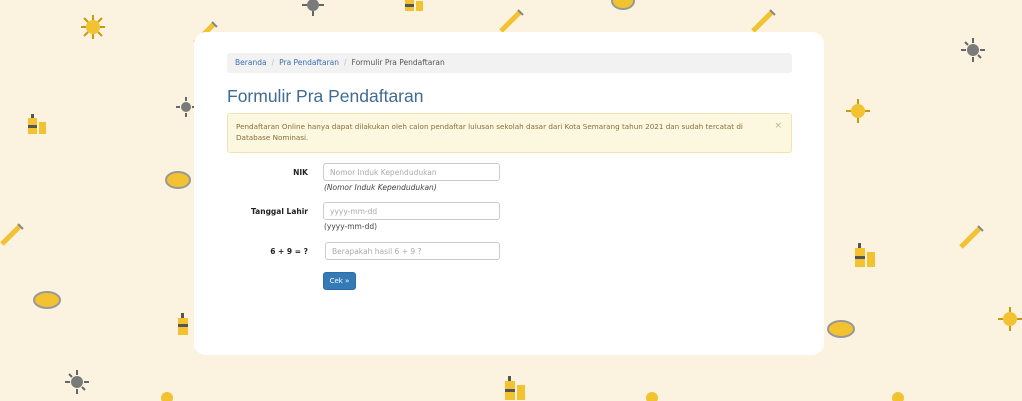  What do you see at coordinates (325, 96) in the screenshot?
I see `page-title: Formulir Pra Pendaftaran` at bounding box center [325, 96].